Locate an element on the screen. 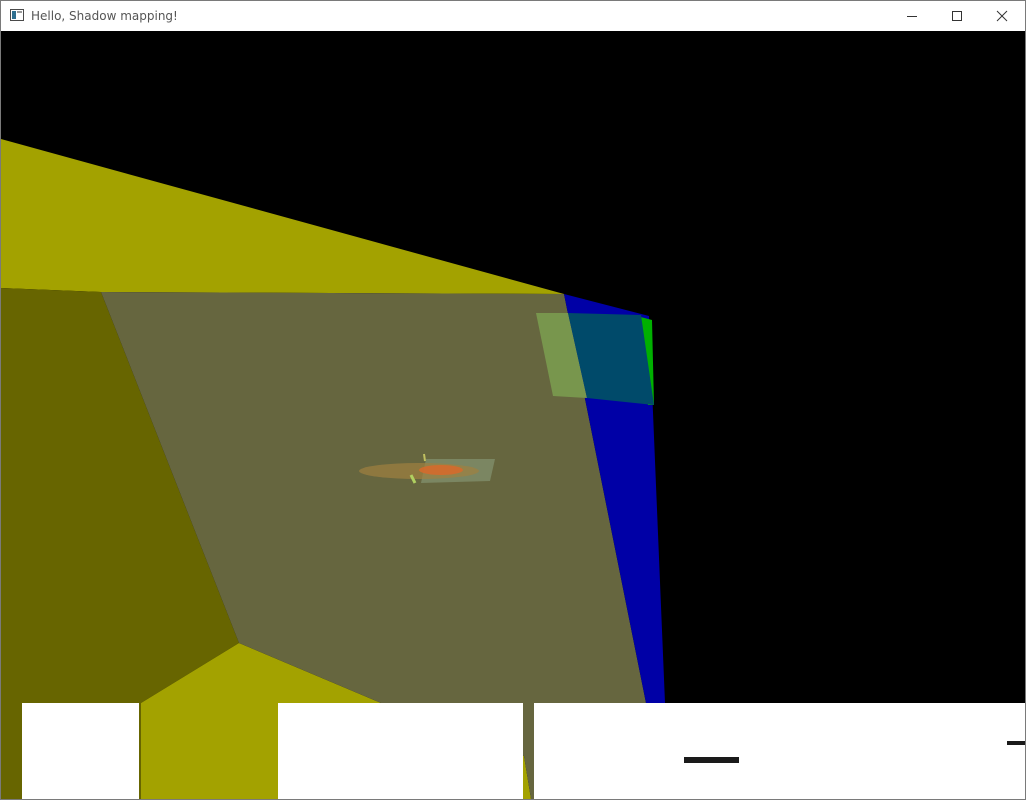 The width and height of the screenshot is (1026, 800). minimize-icon is located at coordinates (912, 16).